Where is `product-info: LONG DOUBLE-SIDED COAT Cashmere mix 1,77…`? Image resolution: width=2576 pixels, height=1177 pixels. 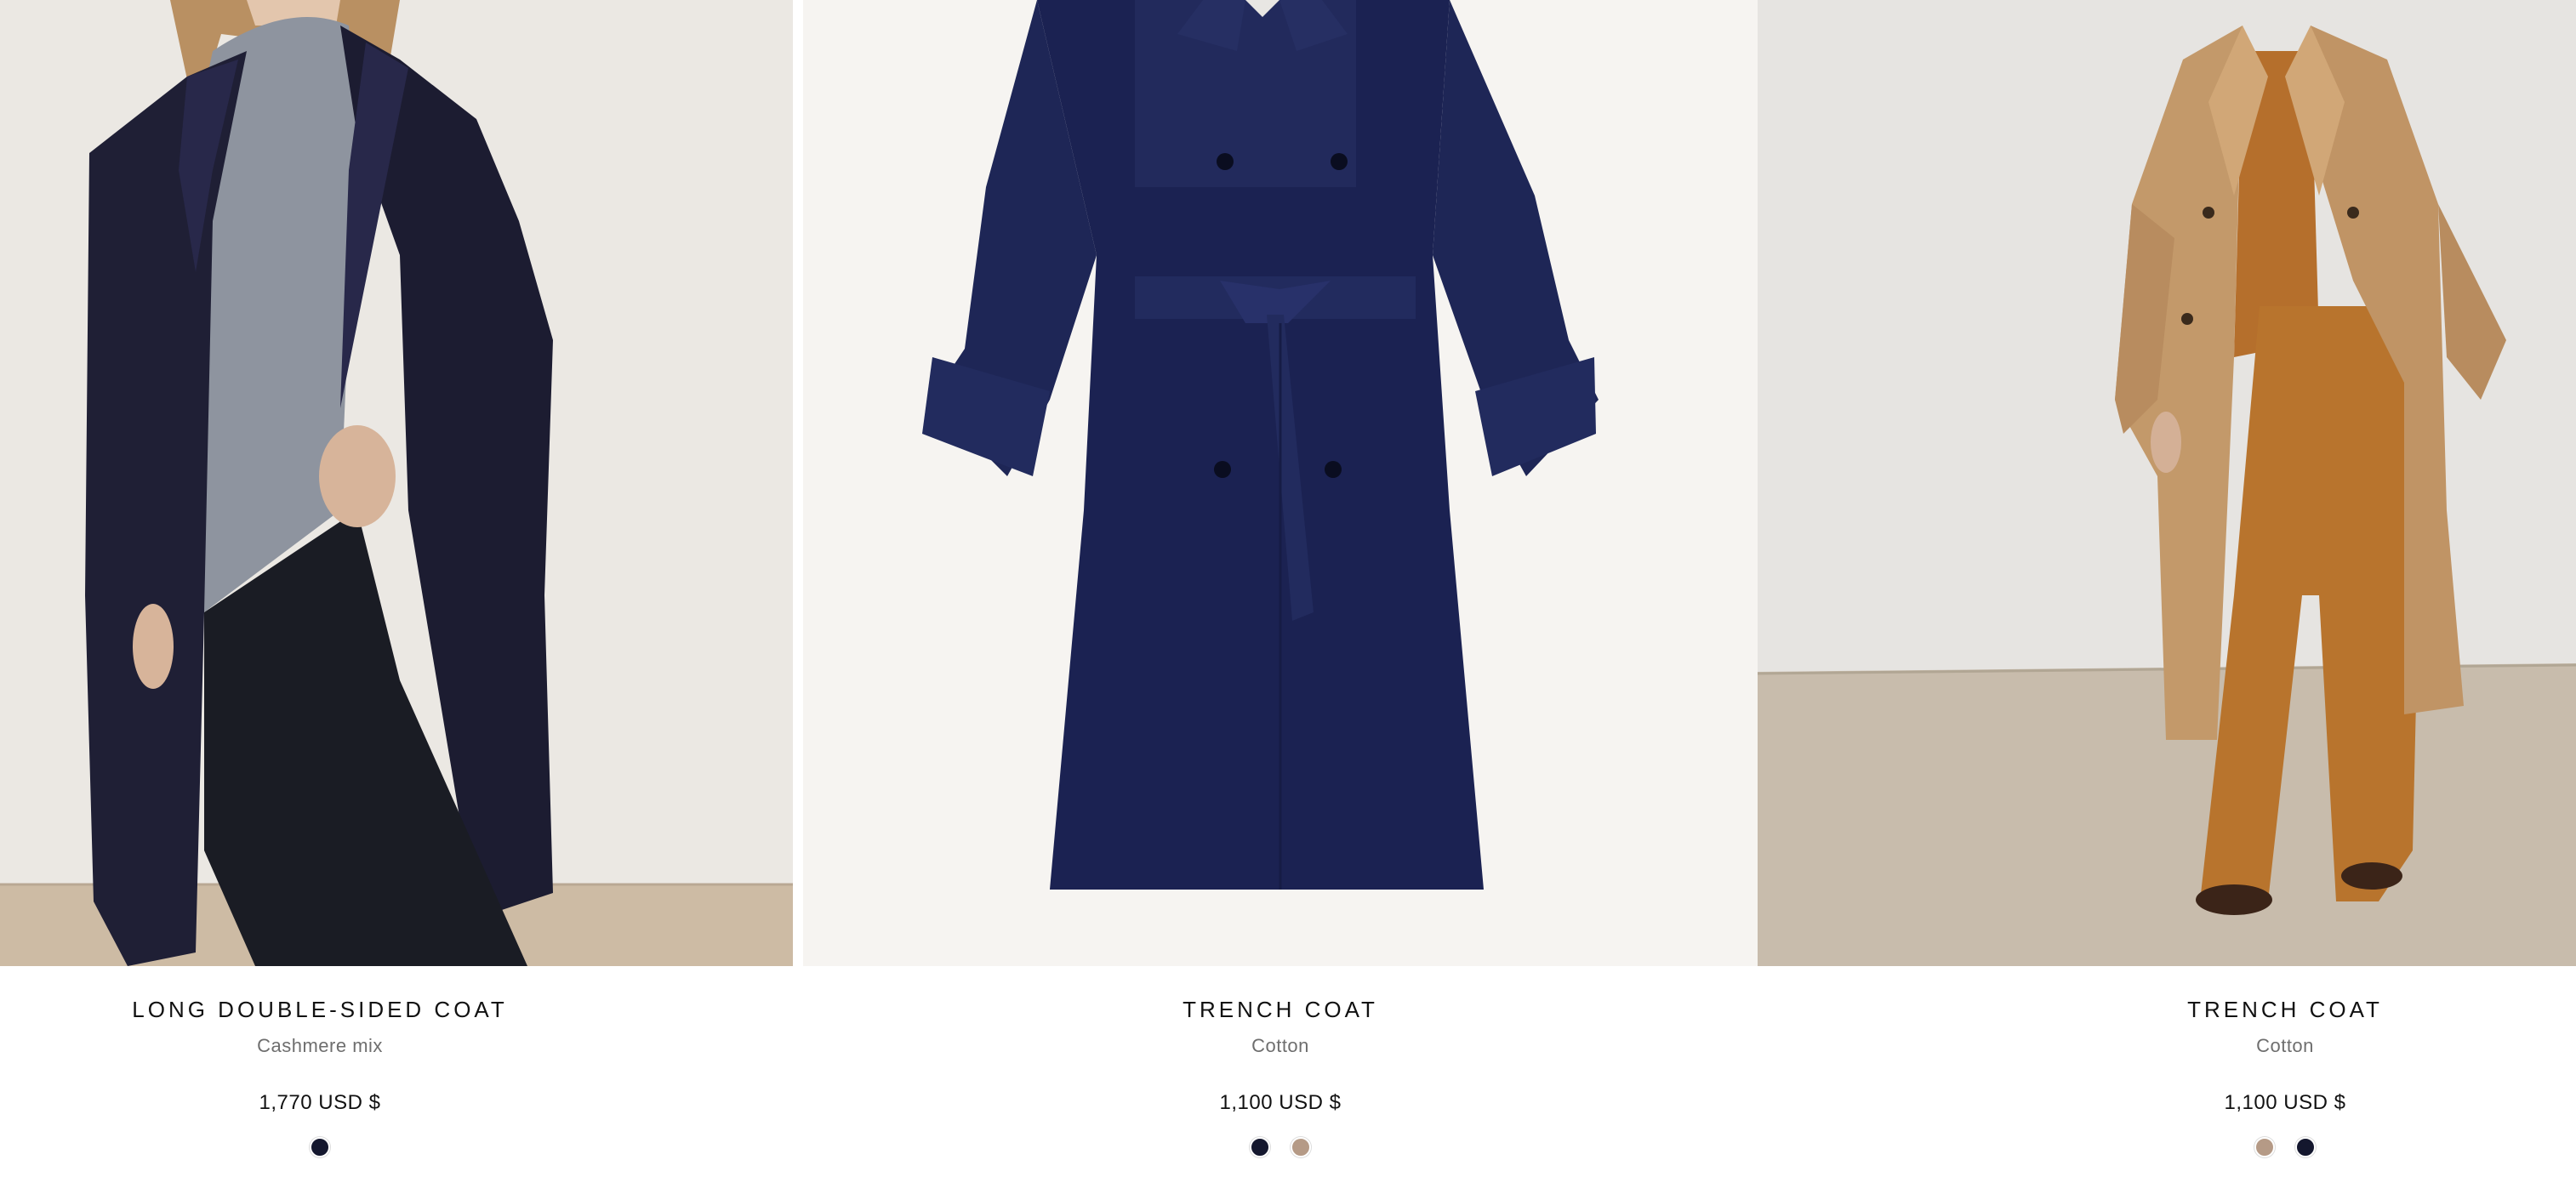
product-info: LONG DOUBLE-SIDED COAT Cashmere mix 1,77… is located at coordinates (320, 1072).